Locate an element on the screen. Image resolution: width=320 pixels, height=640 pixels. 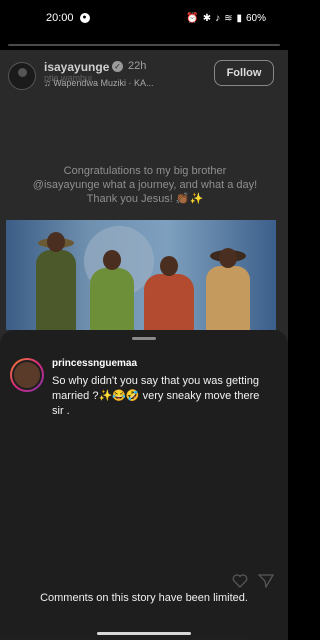
heart-icon is located at coordinates (240, 581).